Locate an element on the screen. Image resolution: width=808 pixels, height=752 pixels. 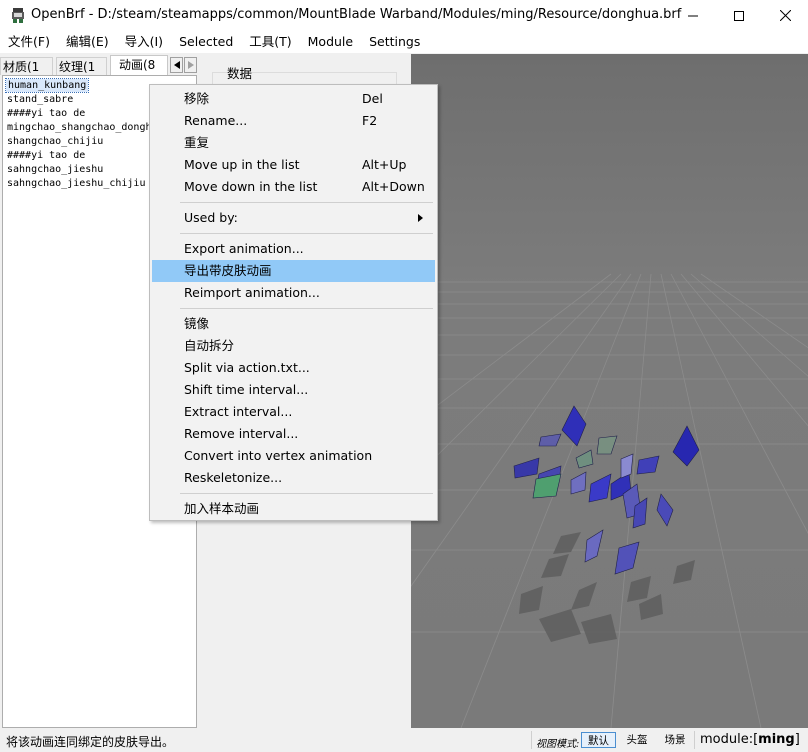
submenu-arrow-icon is located at coordinates (420, 218).